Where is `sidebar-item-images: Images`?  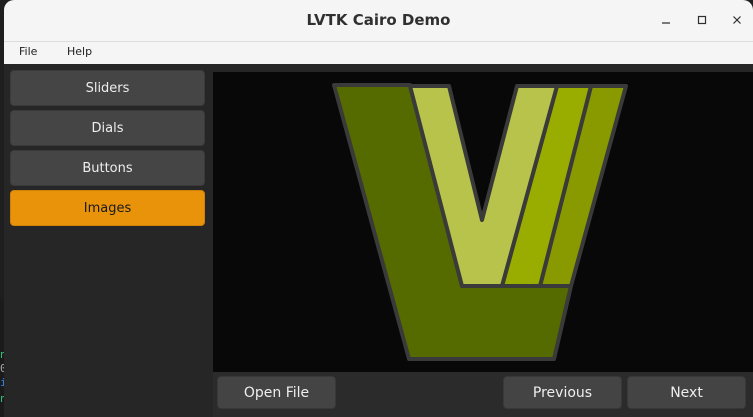 sidebar-item-images: Images is located at coordinates (107, 208).